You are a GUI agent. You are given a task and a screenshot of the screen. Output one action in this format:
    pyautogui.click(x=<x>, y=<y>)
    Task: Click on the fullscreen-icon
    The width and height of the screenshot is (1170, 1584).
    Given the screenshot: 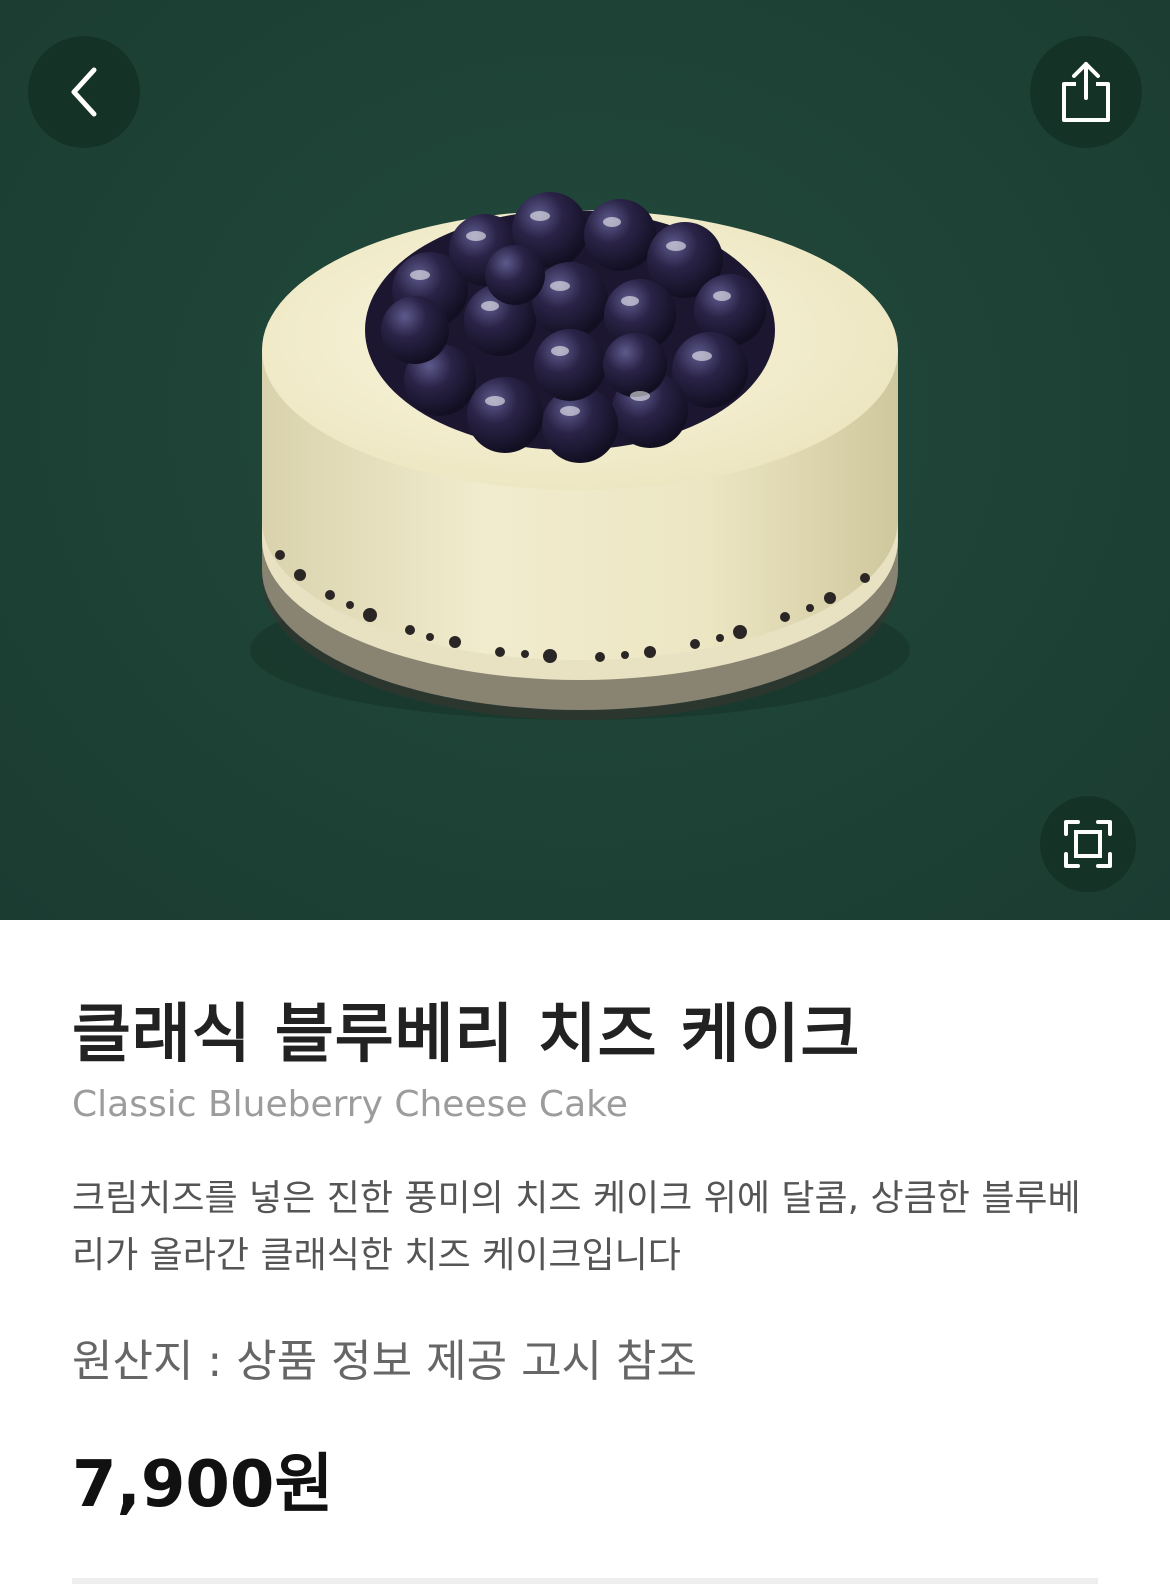 What is the action you would take?
    pyautogui.click(x=1088, y=844)
    